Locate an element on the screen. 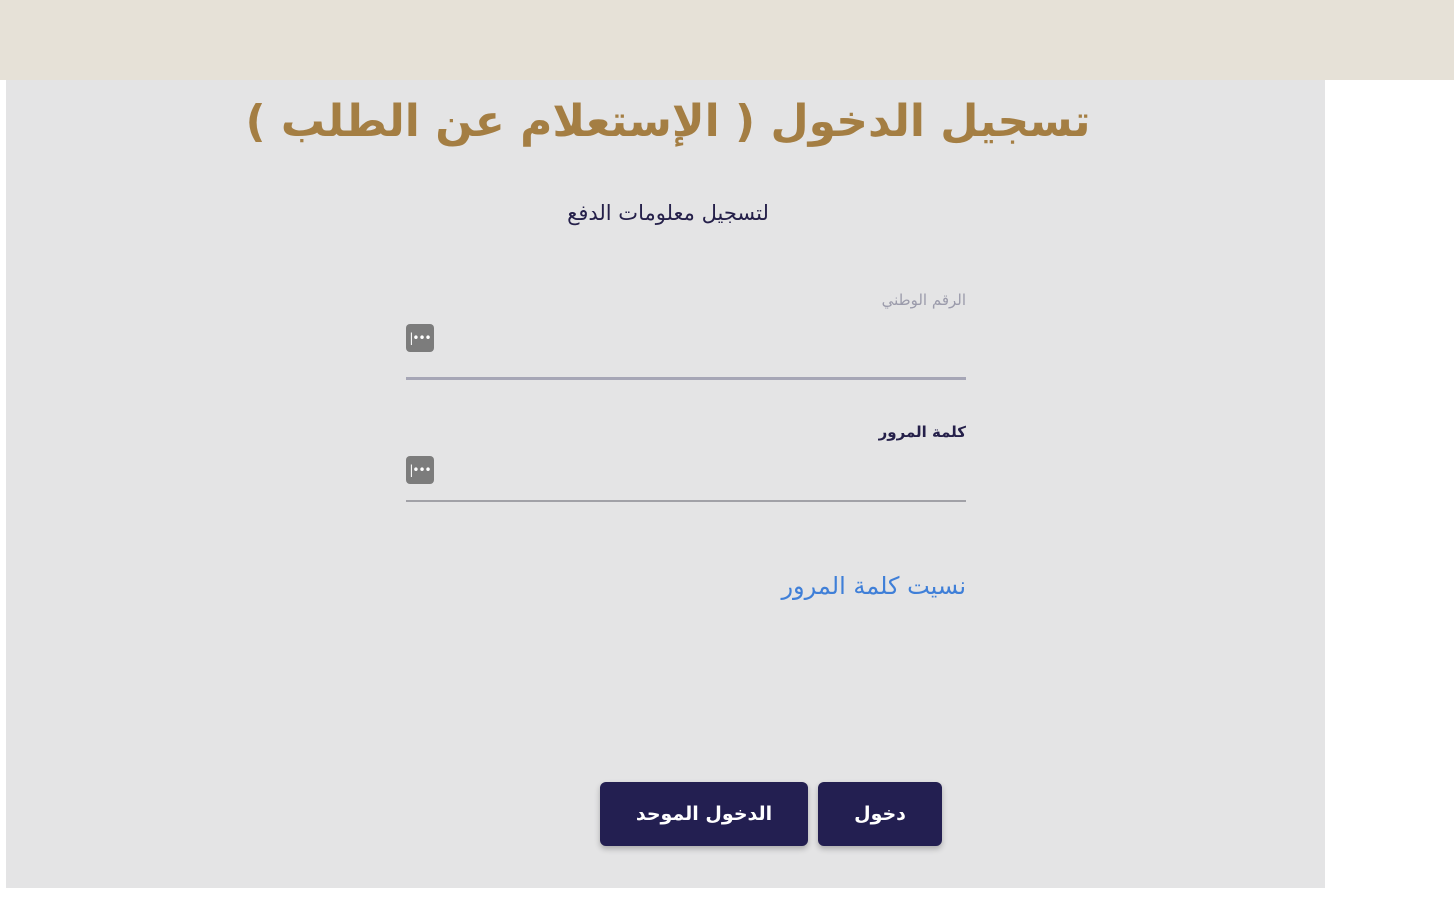 The width and height of the screenshot is (1454, 900). password-input is located at coordinates (707, 473).